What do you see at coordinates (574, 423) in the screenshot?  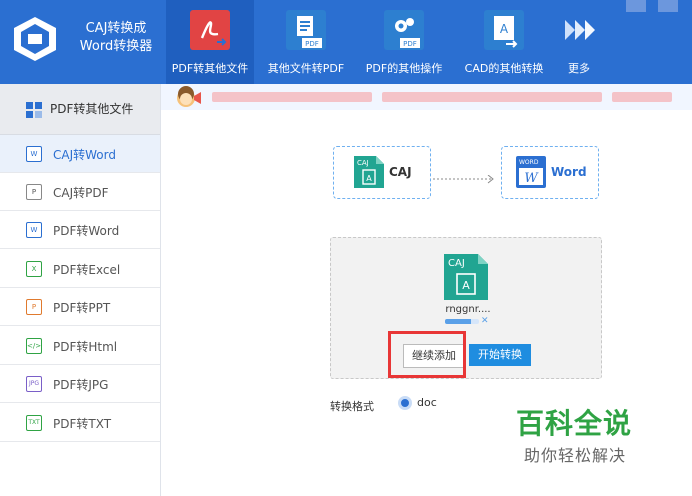 I see `watermark-title: 百科全说` at bounding box center [574, 423].